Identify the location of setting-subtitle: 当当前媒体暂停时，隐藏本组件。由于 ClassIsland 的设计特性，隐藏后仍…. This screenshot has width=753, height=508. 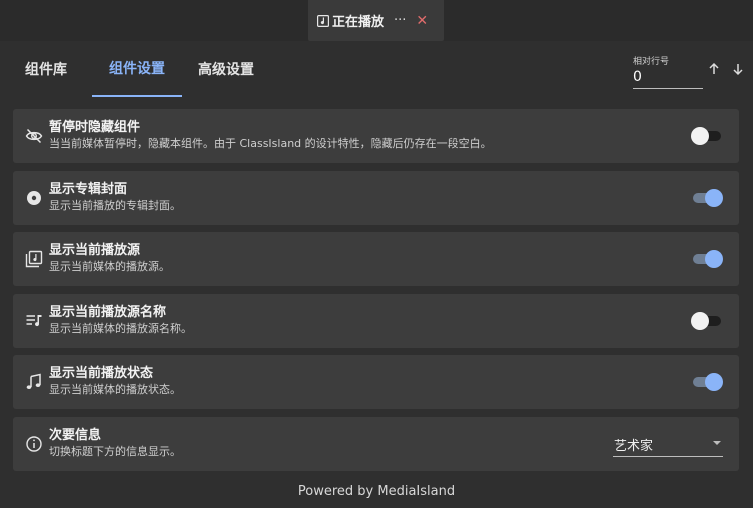
(270, 143).